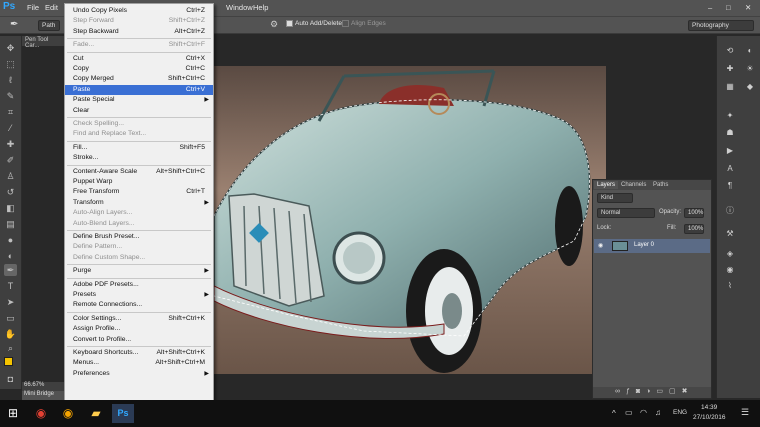  I want to click on menu-item-paste: Paste Ctrl+V, so click(139, 89).